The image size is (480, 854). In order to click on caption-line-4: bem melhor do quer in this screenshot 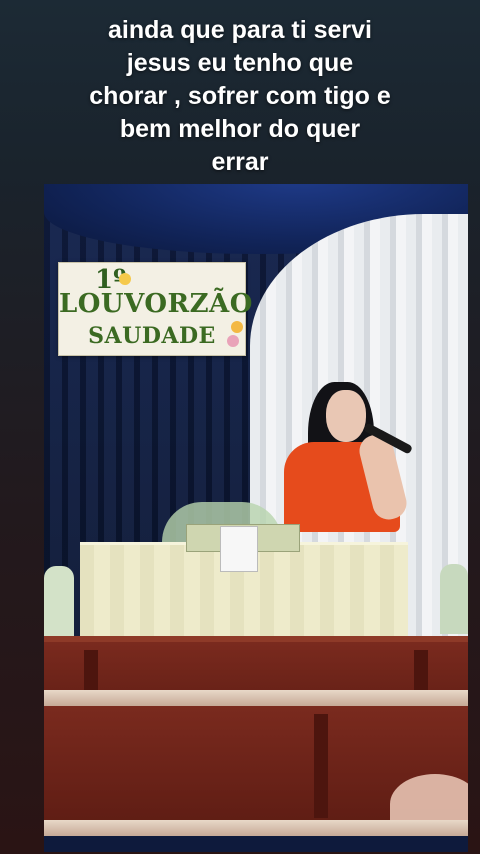, I will do `click(240, 129)`.